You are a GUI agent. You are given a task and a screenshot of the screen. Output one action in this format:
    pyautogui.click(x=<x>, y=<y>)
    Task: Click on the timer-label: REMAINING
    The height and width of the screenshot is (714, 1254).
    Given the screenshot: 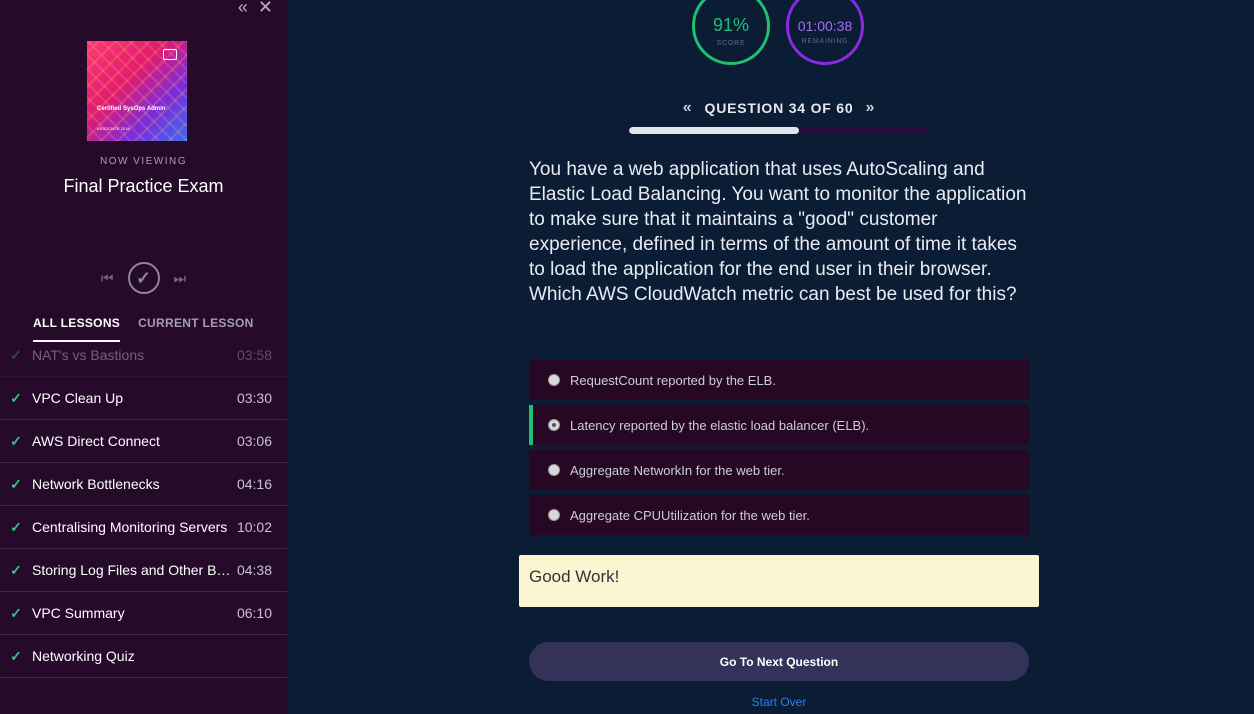 What is the action you would take?
    pyautogui.click(x=825, y=41)
    